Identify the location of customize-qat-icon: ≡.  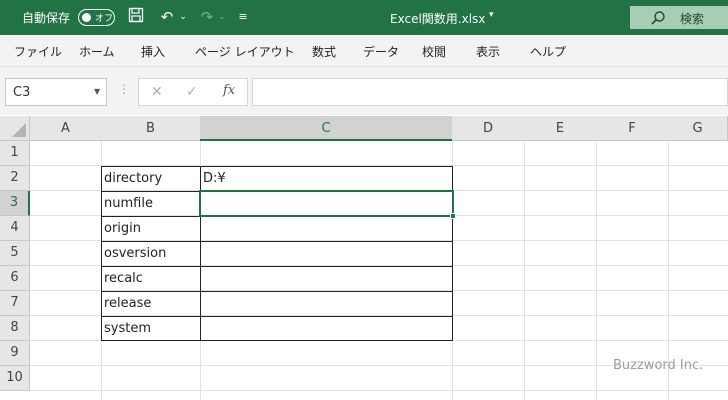
(243, 17).